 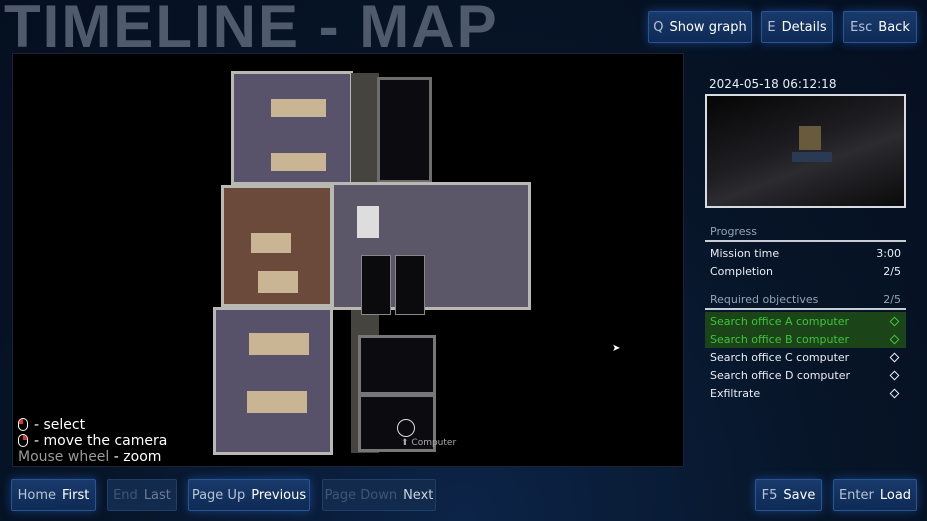 I want to click on objective-item: Exfiltrate, so click(x=805, y=393).